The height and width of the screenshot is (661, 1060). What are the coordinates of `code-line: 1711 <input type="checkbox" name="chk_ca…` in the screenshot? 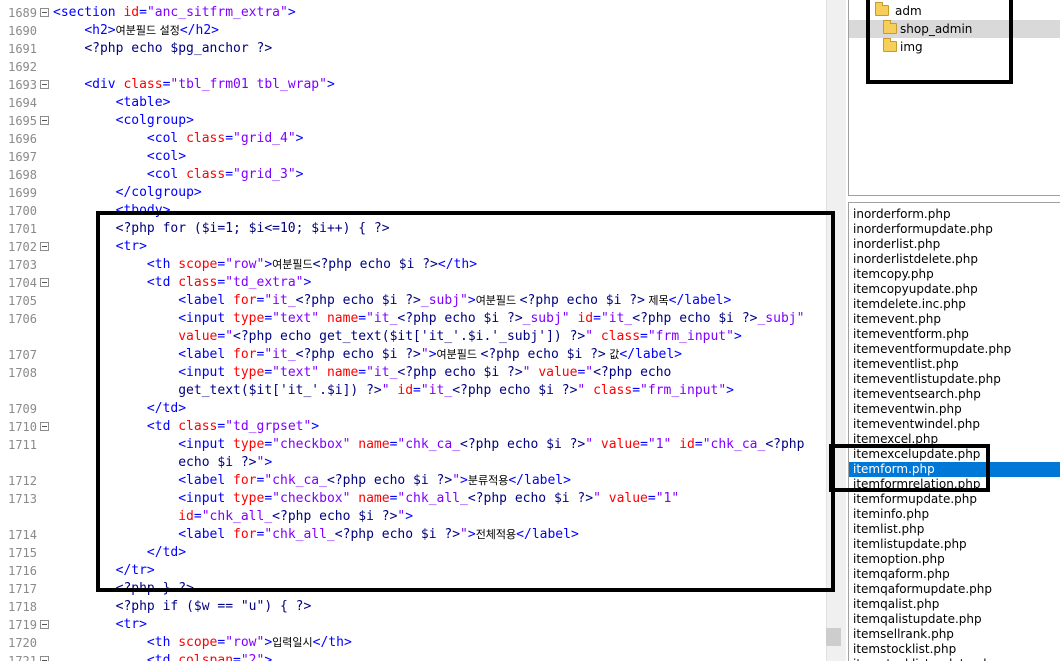 It's located at (413, 445).